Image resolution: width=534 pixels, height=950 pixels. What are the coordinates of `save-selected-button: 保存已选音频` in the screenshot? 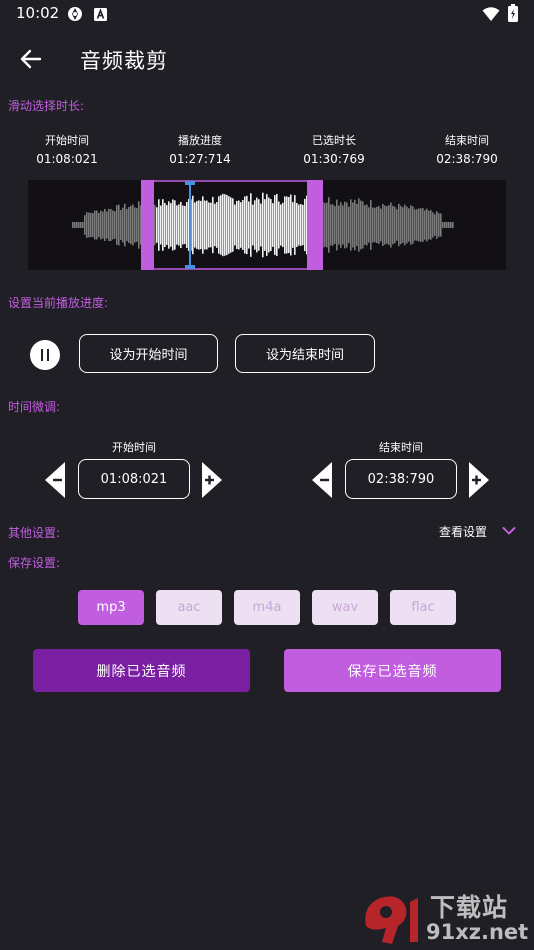 It's located at (392, 670).